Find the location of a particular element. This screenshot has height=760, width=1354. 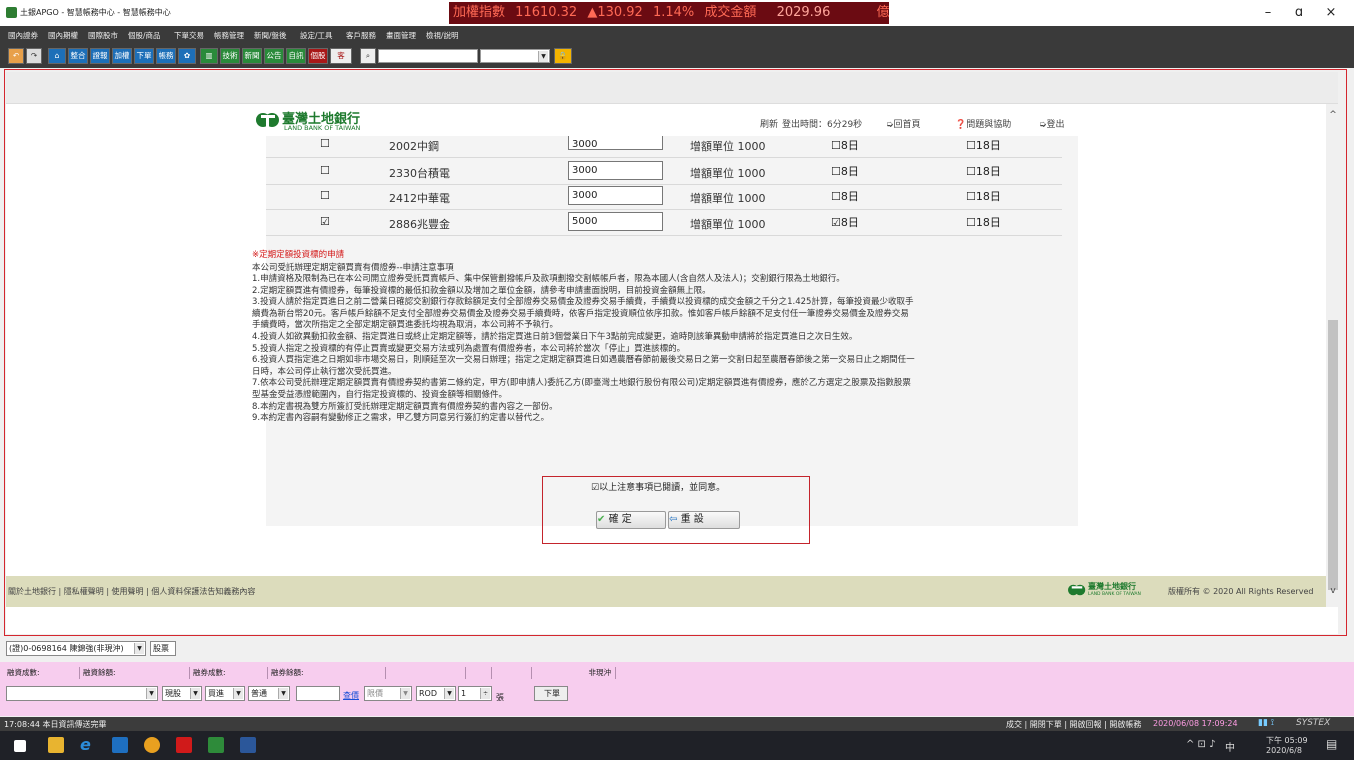

stock-type-value: 現股 is located at coordinates (173, 693).